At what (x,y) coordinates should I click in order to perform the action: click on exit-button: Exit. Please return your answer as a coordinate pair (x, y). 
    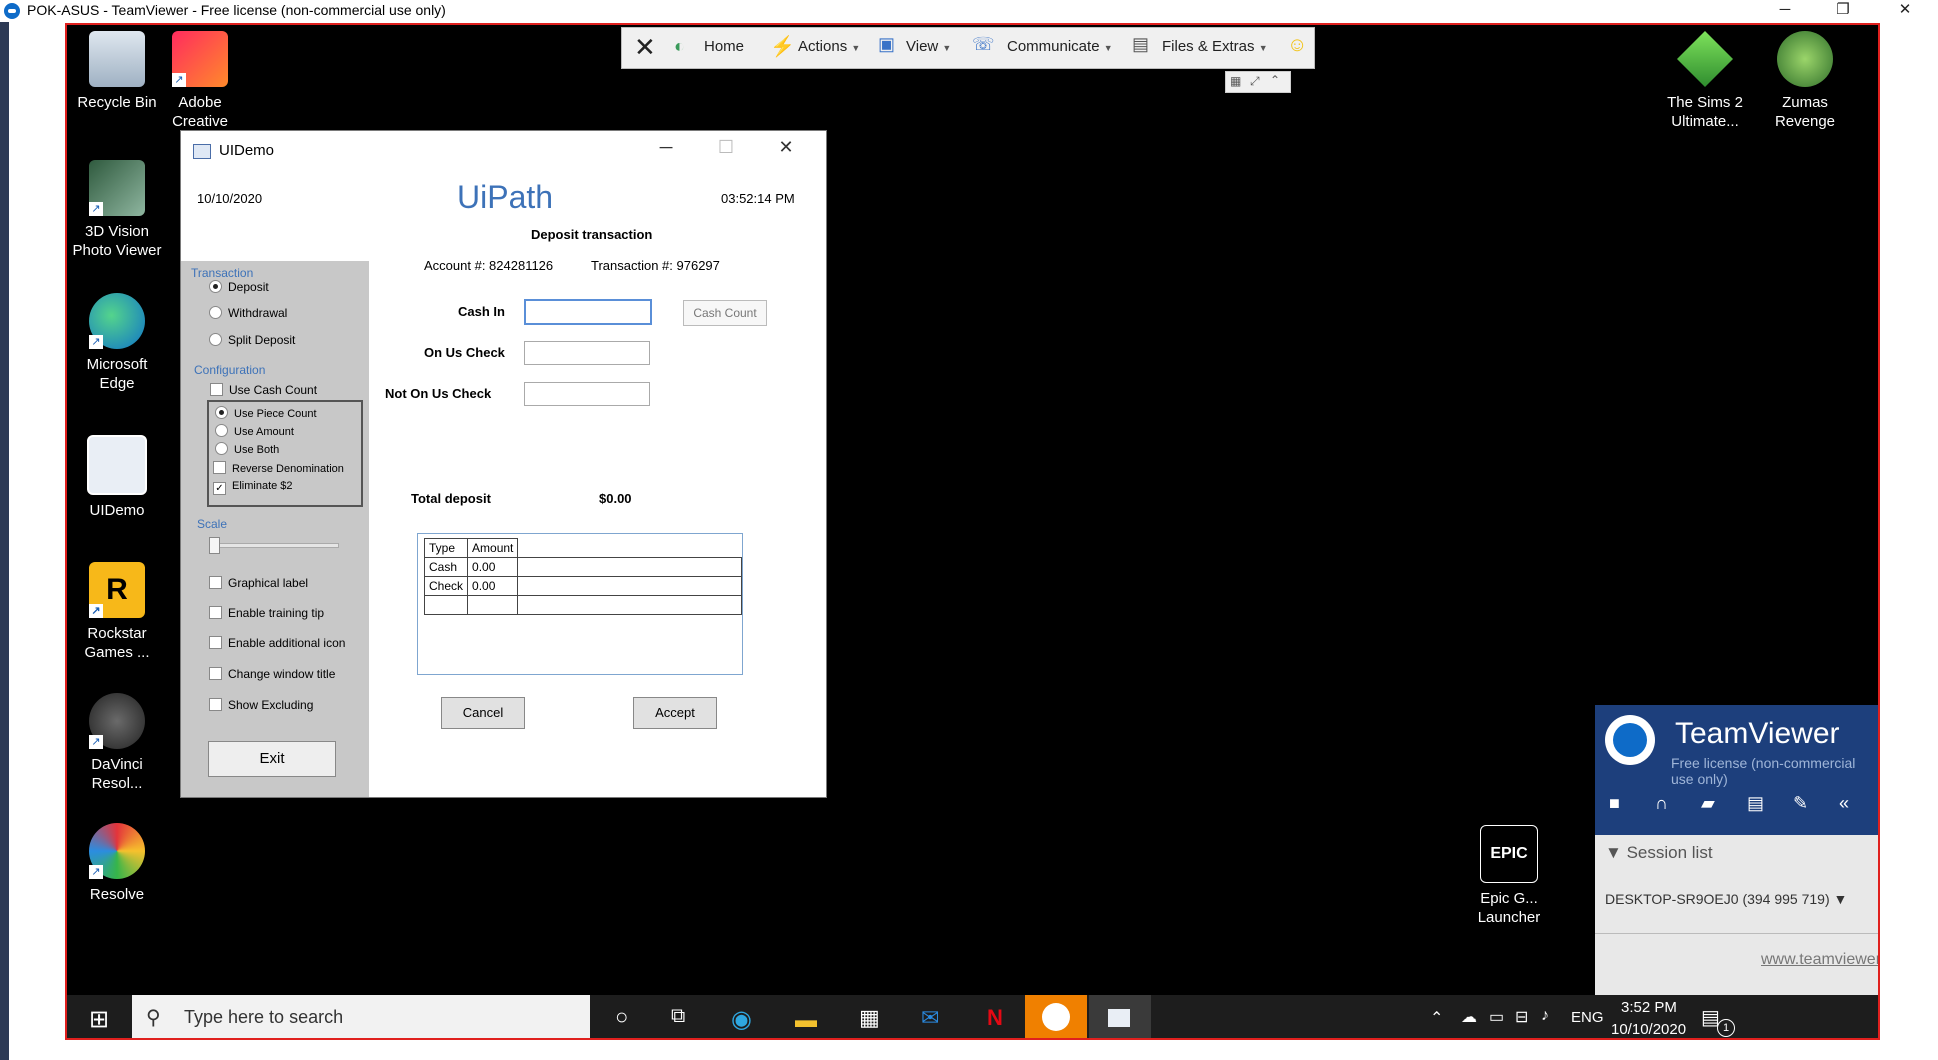
    Looking at the image, I should click on (272, 759).